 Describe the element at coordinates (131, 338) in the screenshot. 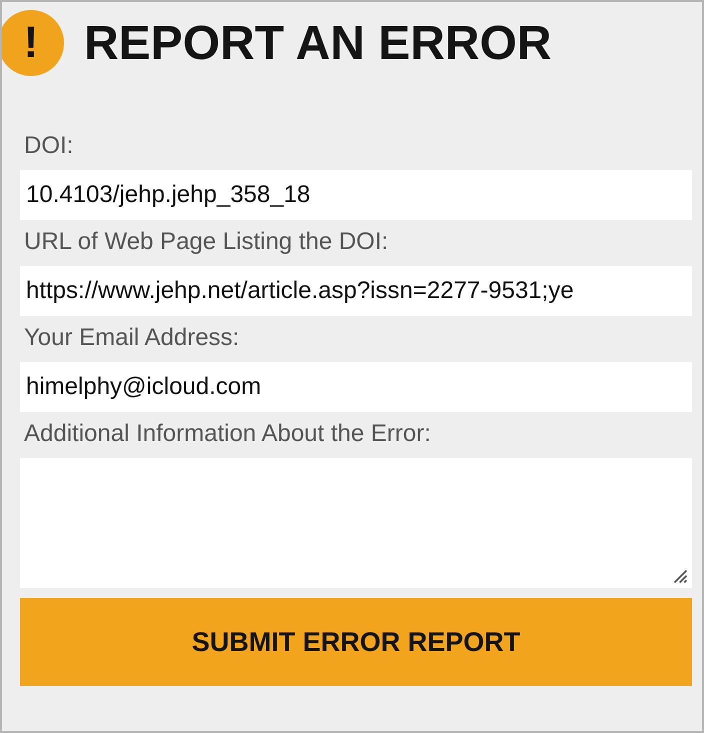

I see `field-label: Your Email Address:` at that location.